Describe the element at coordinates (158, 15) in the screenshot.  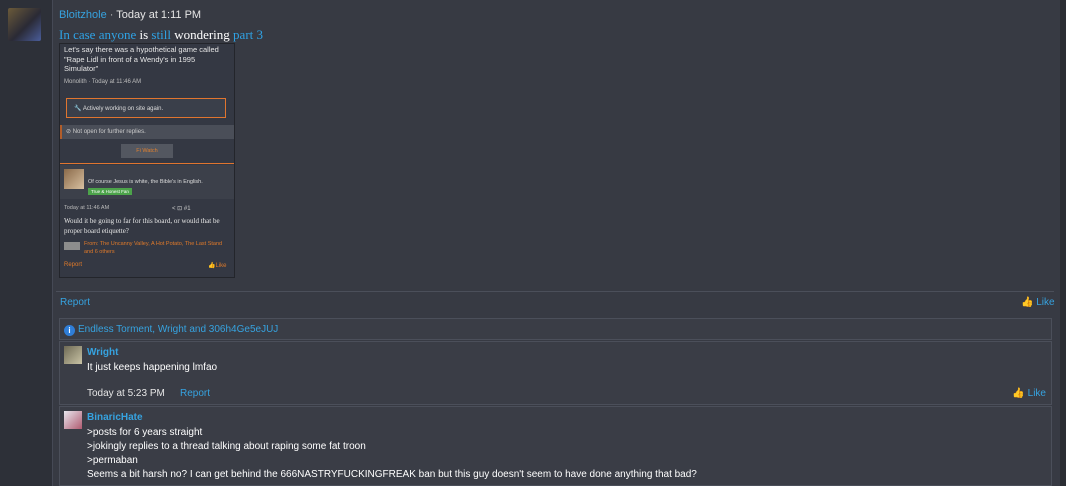
I see `post-timestamp: Today at 1:11 PM` at that location.